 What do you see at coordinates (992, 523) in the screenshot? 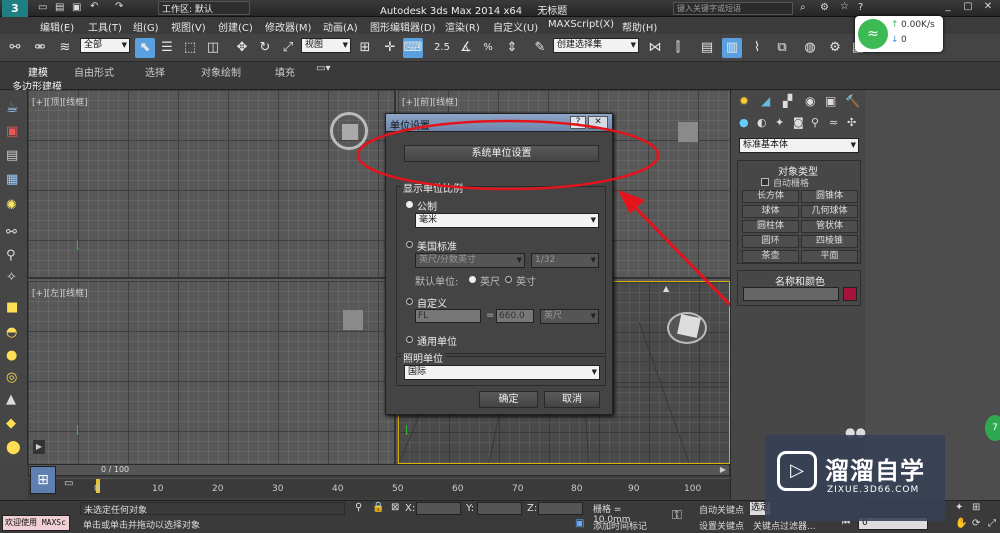
I see `maximize-viewport-icon: ⤢` at bounding box center [992, 523].